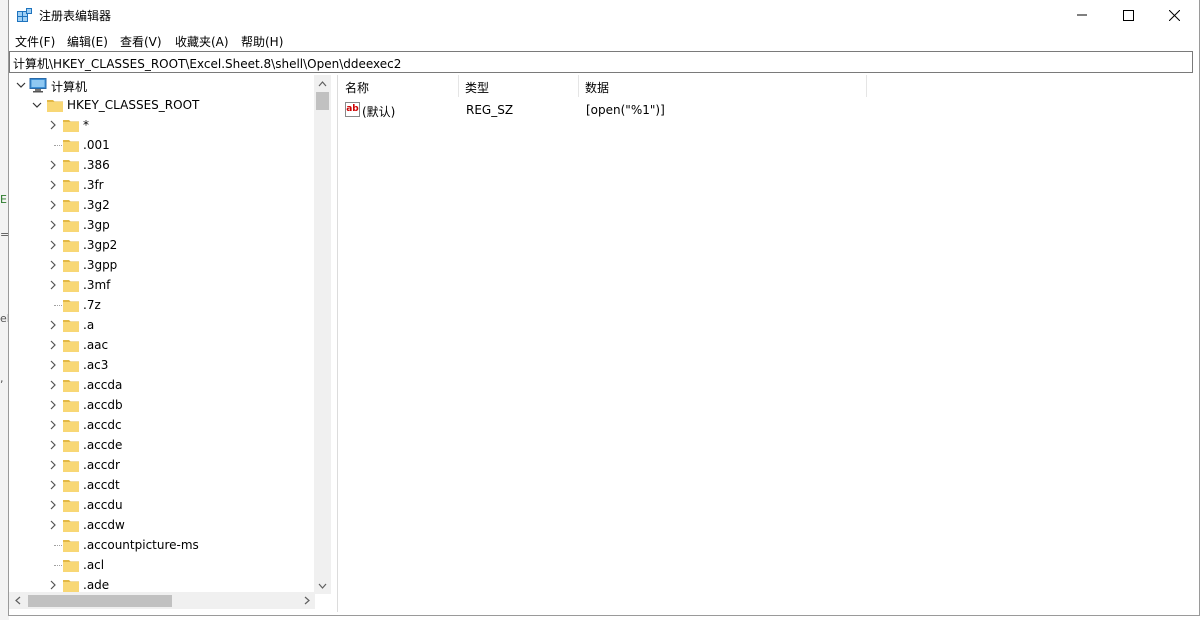 This screenshot has width=1200, height=620. I want to click on title-bar: 注册表编辑器, so click(604, 15).